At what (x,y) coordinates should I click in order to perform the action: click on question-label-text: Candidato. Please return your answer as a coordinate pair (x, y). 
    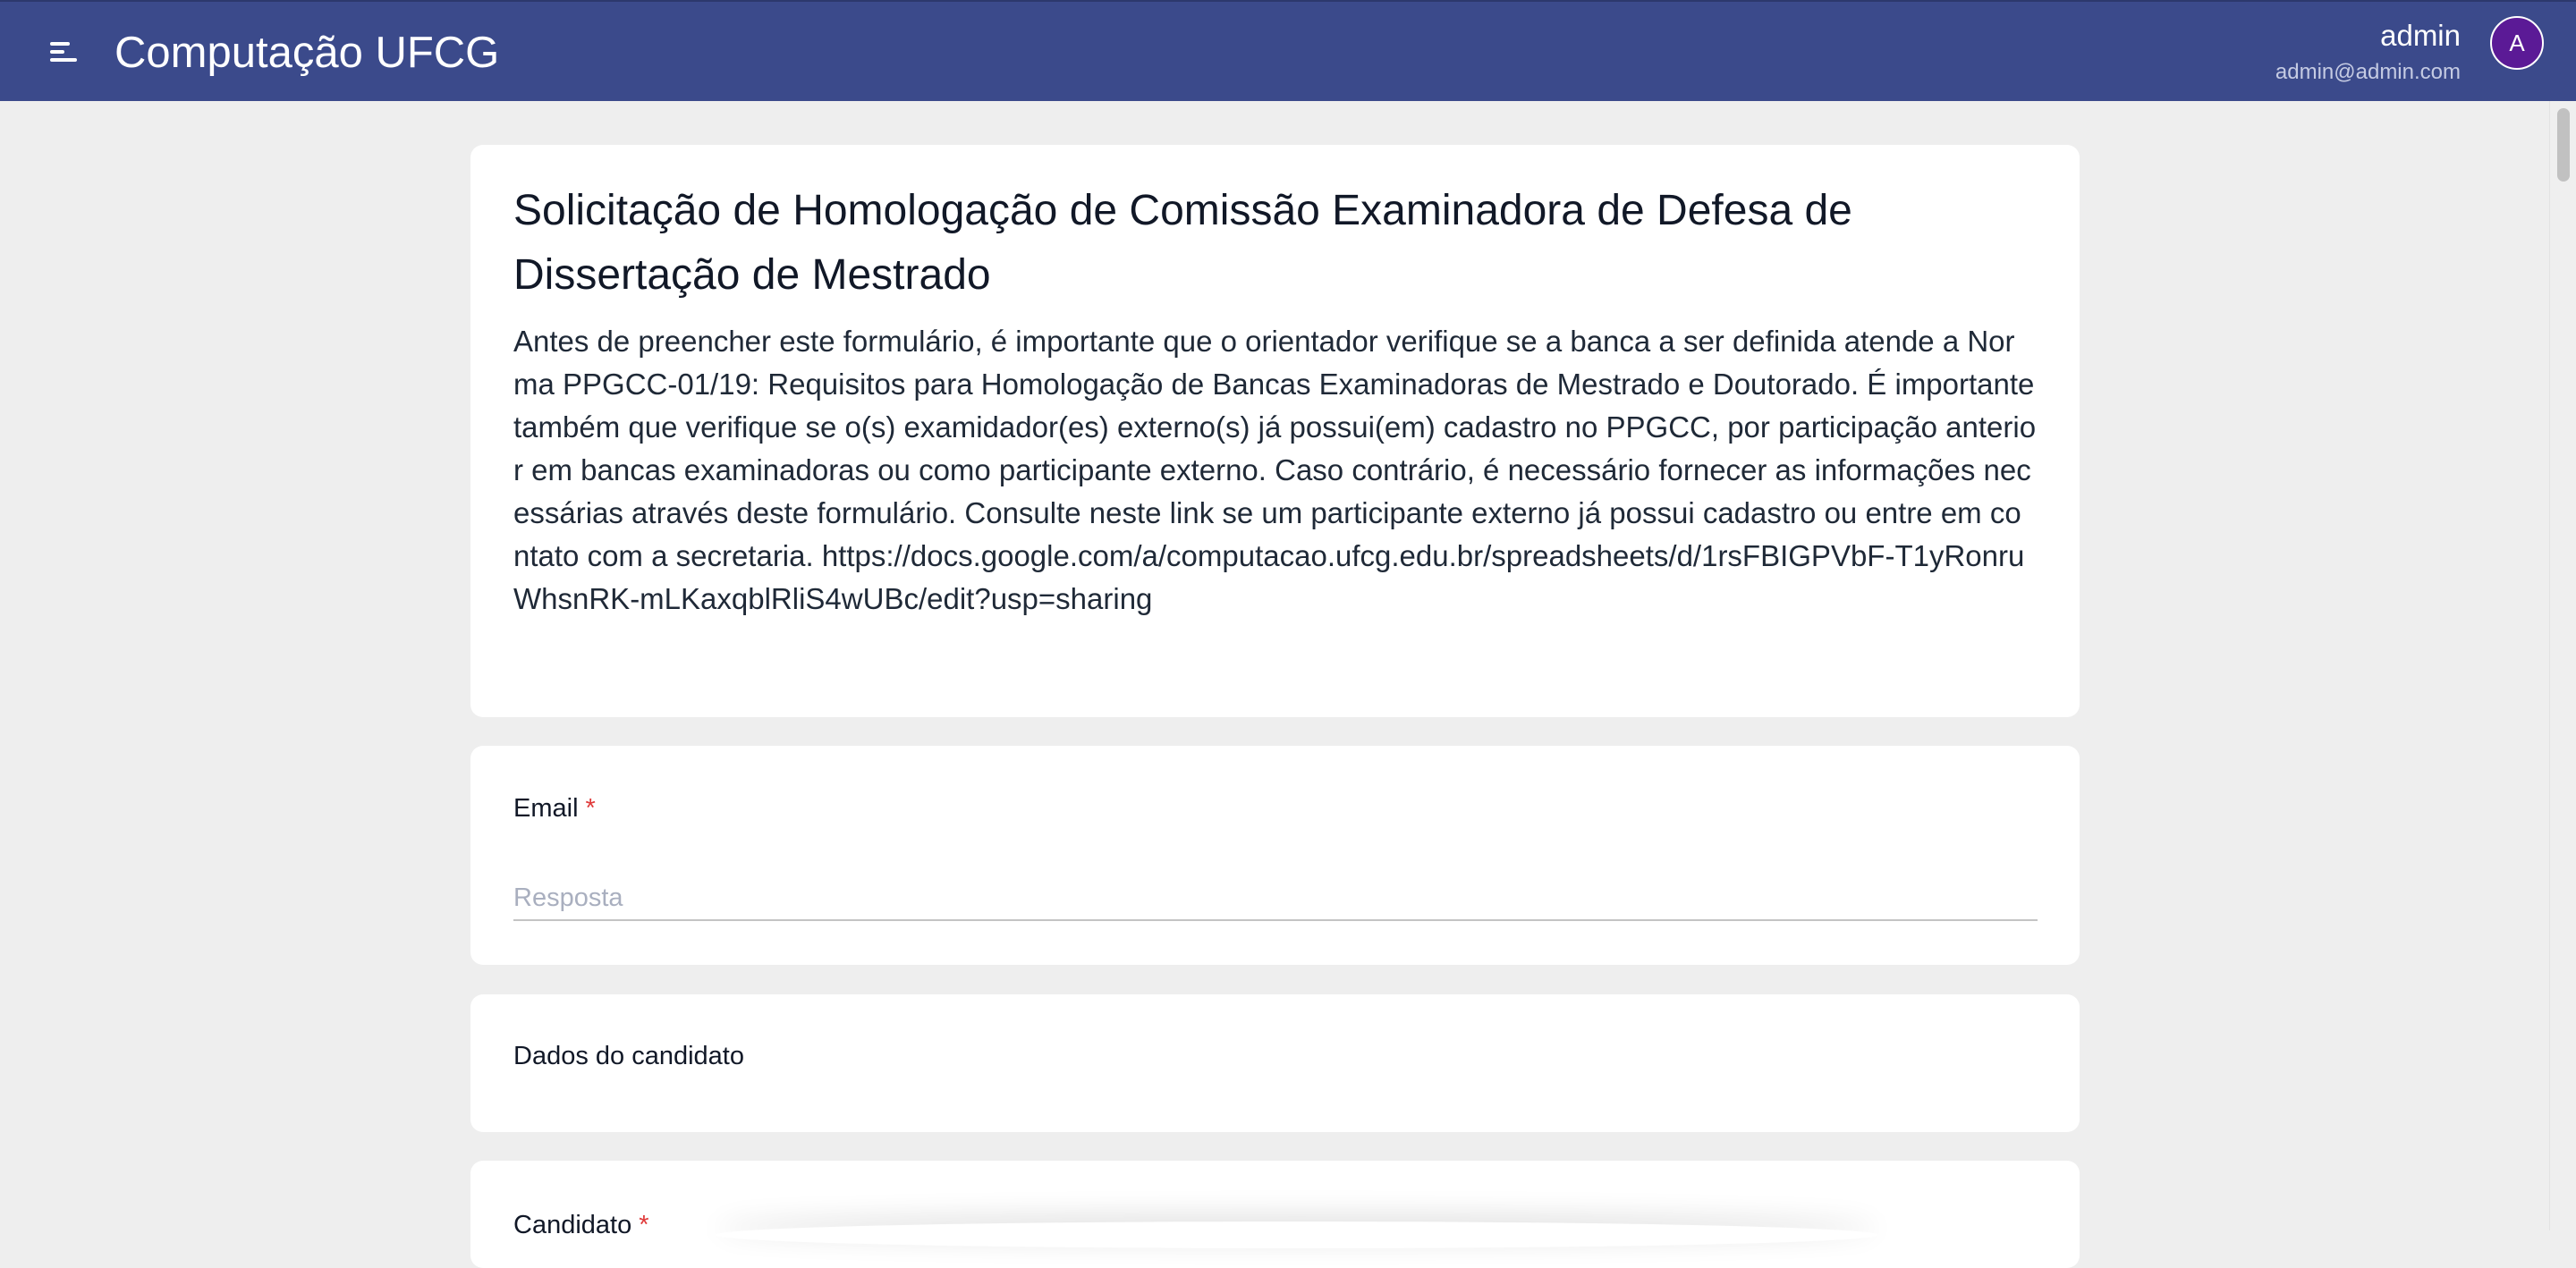
    Looking at the image, I should click on (572, 1225).